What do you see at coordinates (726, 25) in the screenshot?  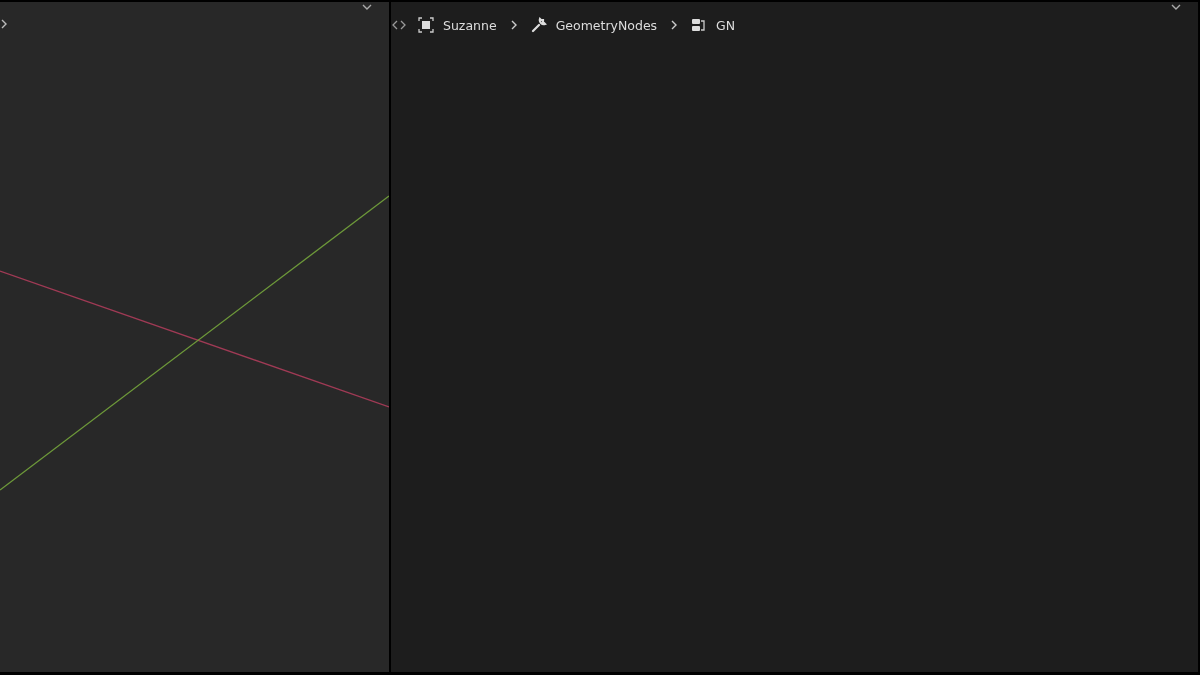 I see `breadcrumb-label: GN` at bounding box center [726, 25].